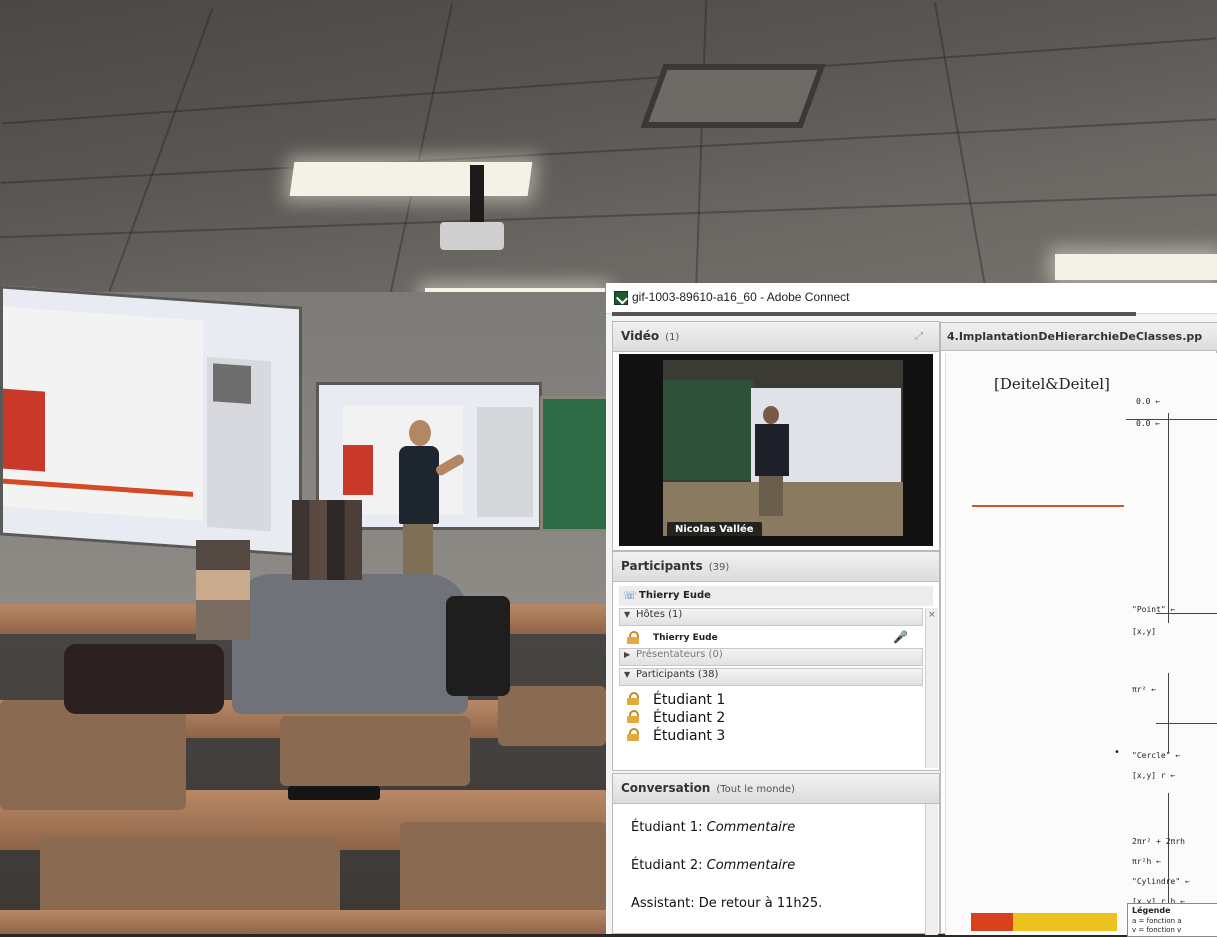 The image size is (1217, 937). Describe the element at coordinates (714, 529) in the screenshot. I see `speaker-name-label: Nicolas Vallée` at that location.